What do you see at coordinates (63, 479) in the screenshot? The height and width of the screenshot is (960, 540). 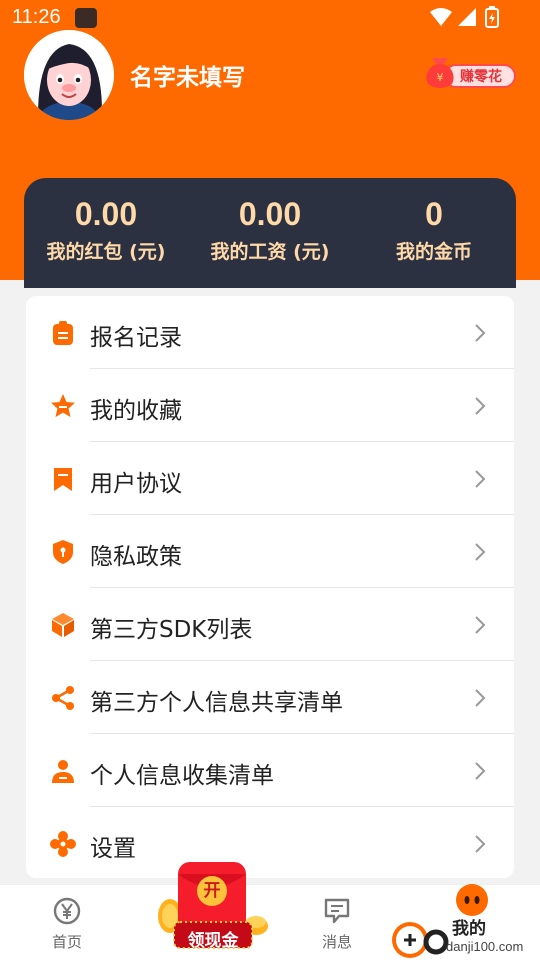 I see `bookmark-icon` at bounding box center [63, 479].